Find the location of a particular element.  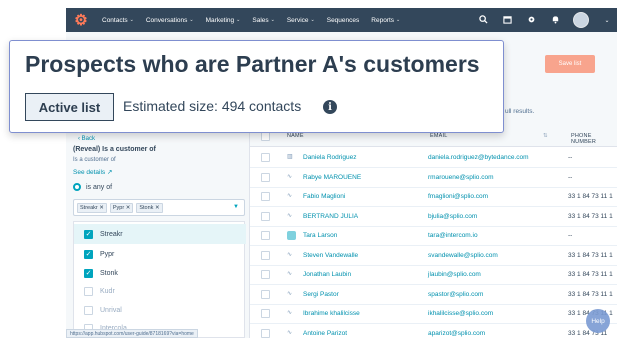

contact-email: tara@intercom.io is located at coordinates (453, 235).